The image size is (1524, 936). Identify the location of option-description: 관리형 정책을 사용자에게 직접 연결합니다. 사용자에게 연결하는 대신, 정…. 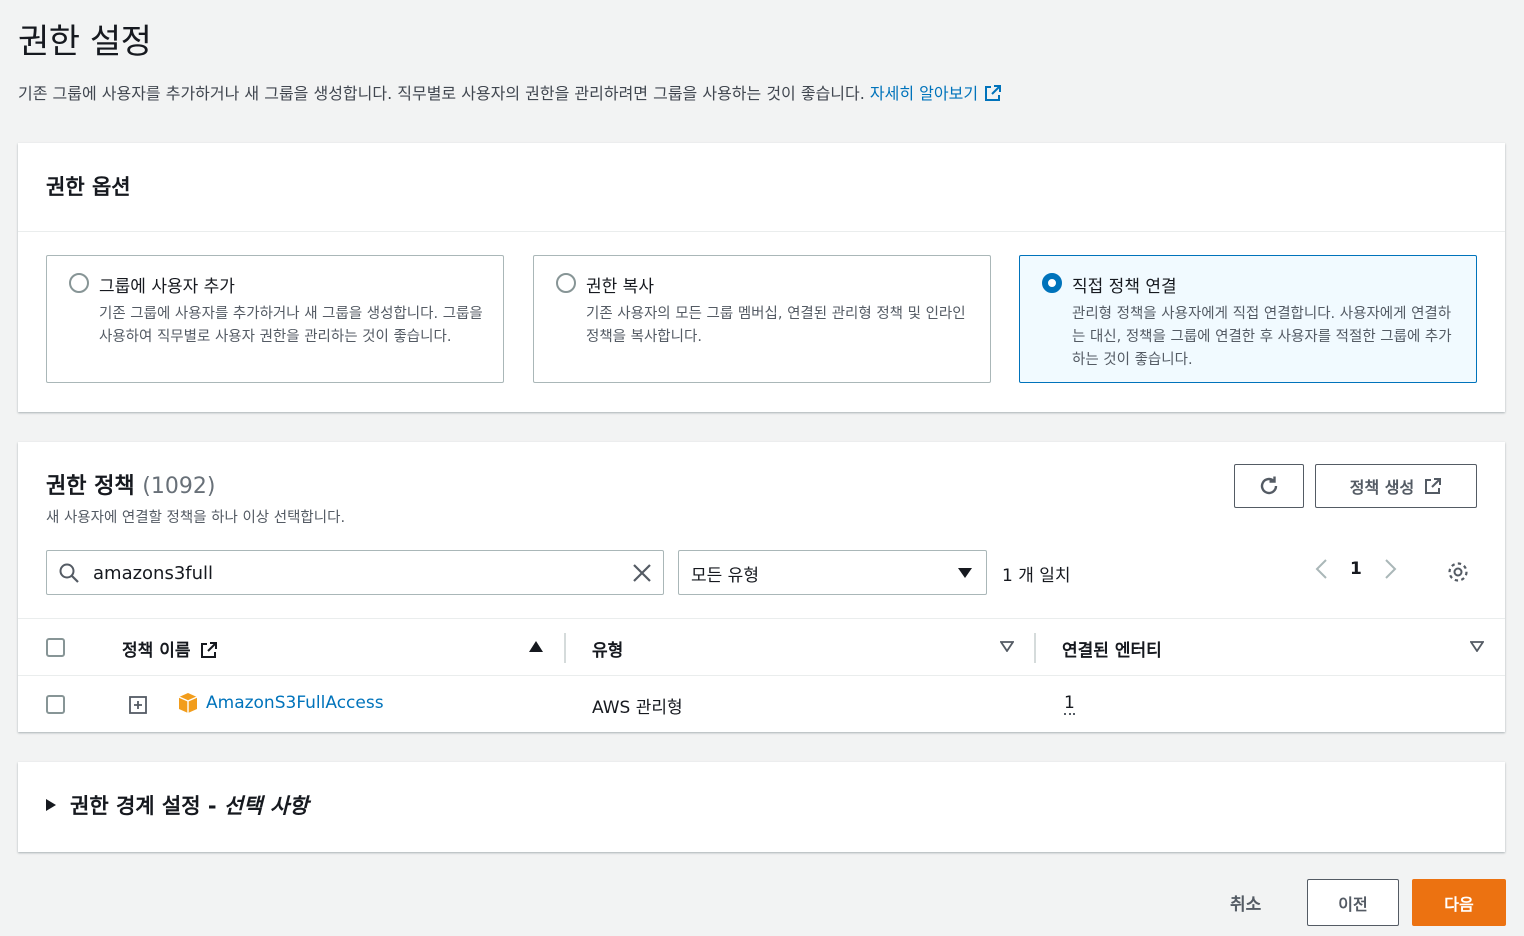
(1262, 337).